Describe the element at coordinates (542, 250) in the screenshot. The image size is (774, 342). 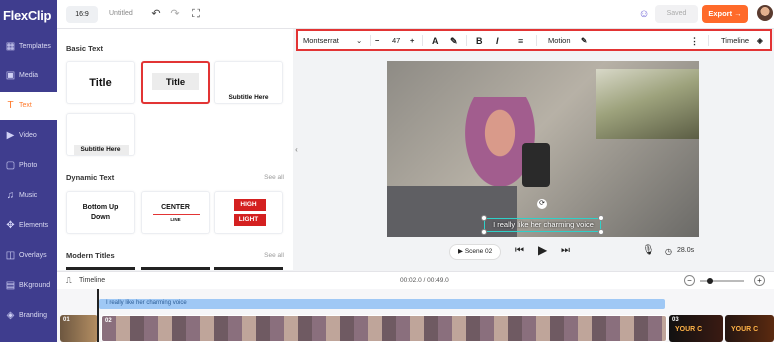
I see `play-icon: ▶` at that location.